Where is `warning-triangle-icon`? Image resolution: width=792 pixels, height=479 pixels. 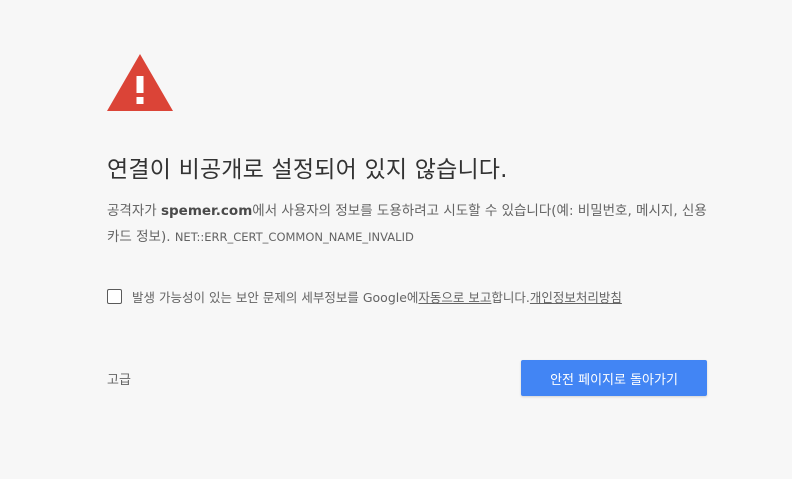
warning-triangle-icon is located at coordinates (140, 82).